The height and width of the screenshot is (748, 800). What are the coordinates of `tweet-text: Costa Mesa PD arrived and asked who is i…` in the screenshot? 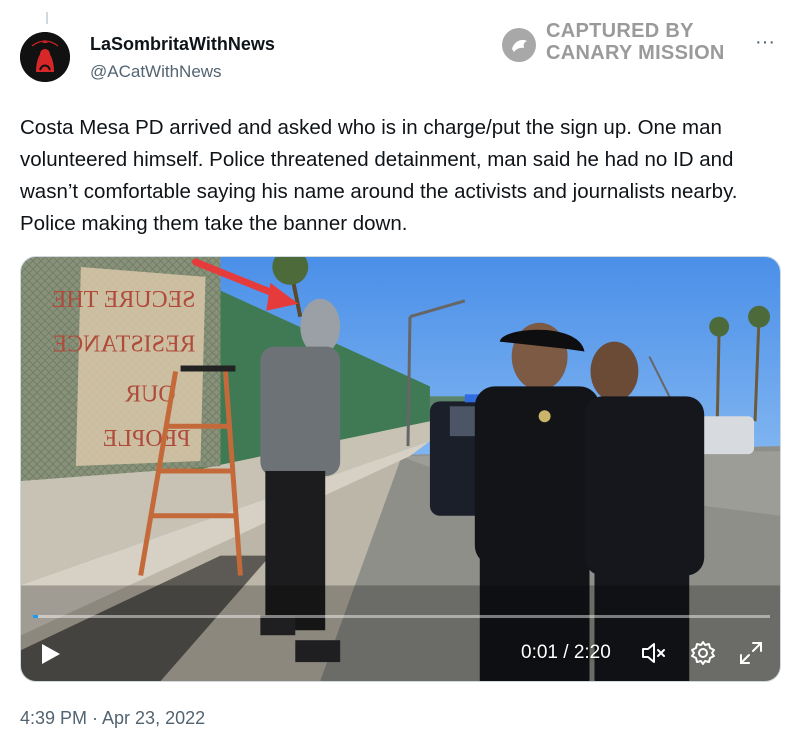 It's located at (379, 175).